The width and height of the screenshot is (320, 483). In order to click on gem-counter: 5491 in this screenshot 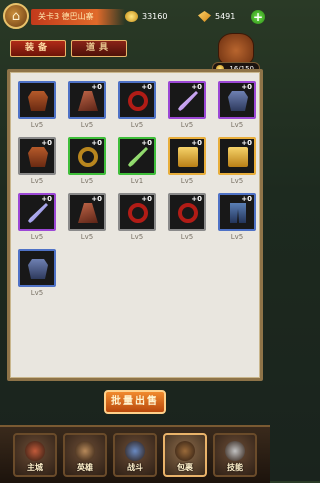, I will do `click(216, 17)`.